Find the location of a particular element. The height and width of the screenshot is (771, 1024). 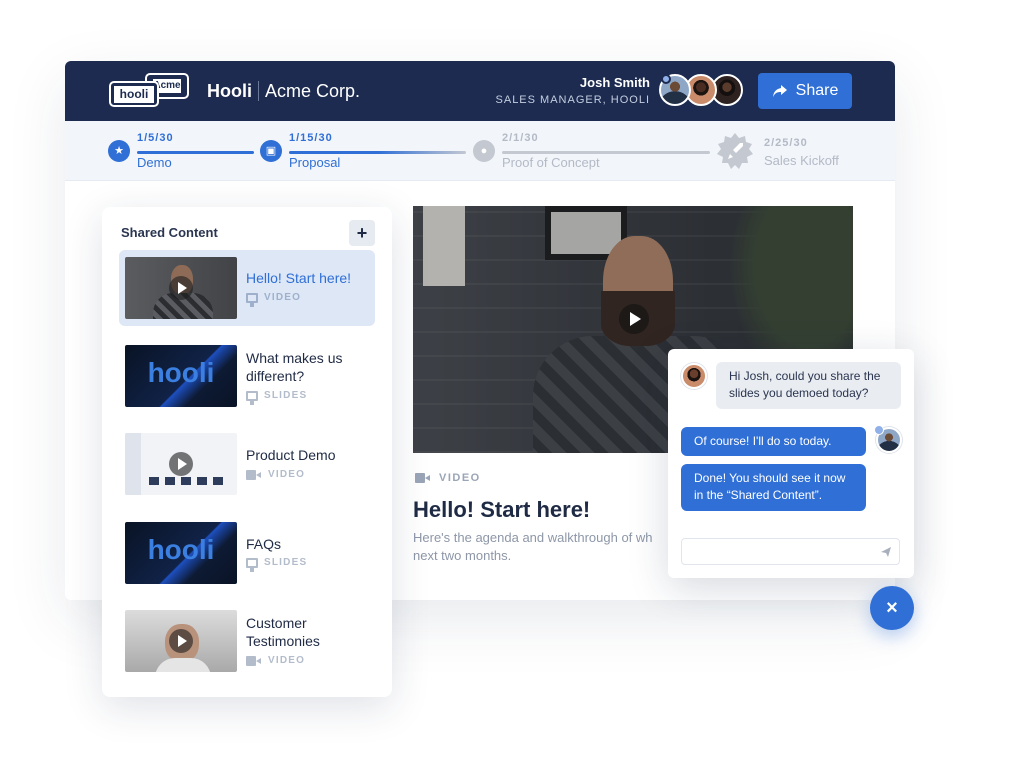

participant-avatars is located at coordinates (704, 91).